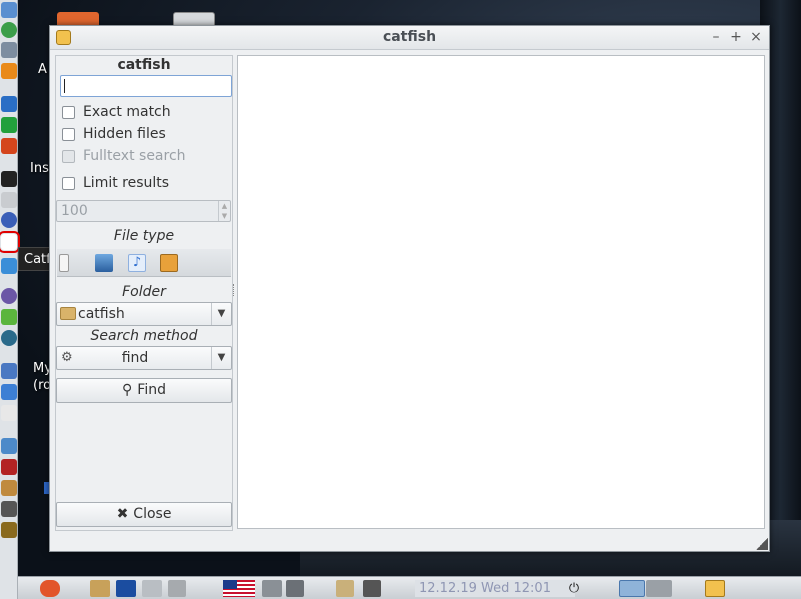  What do you see at coordinates (169, 263) in the screenshot?
I see `video-type-icon` at bounding box center [169, 263].